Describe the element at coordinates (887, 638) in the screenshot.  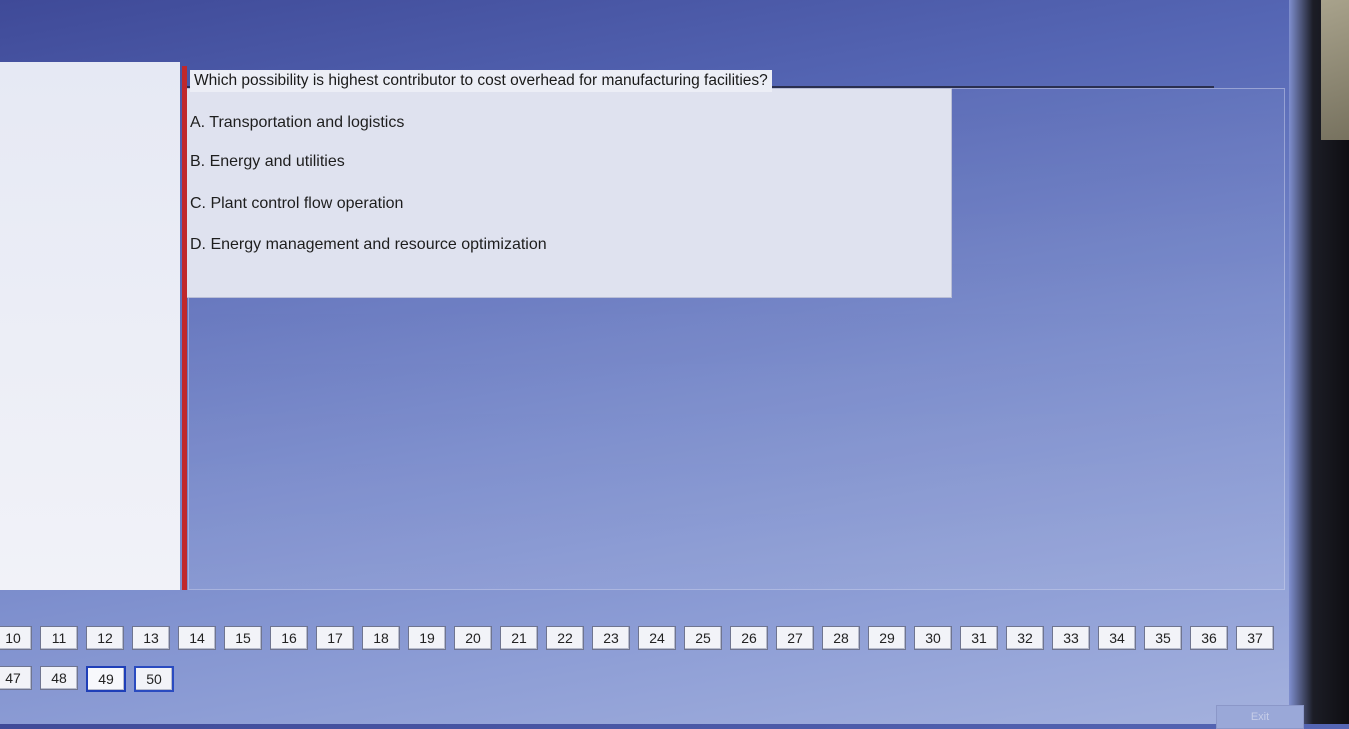
I see `question-nav-button-29: 29` at that location.